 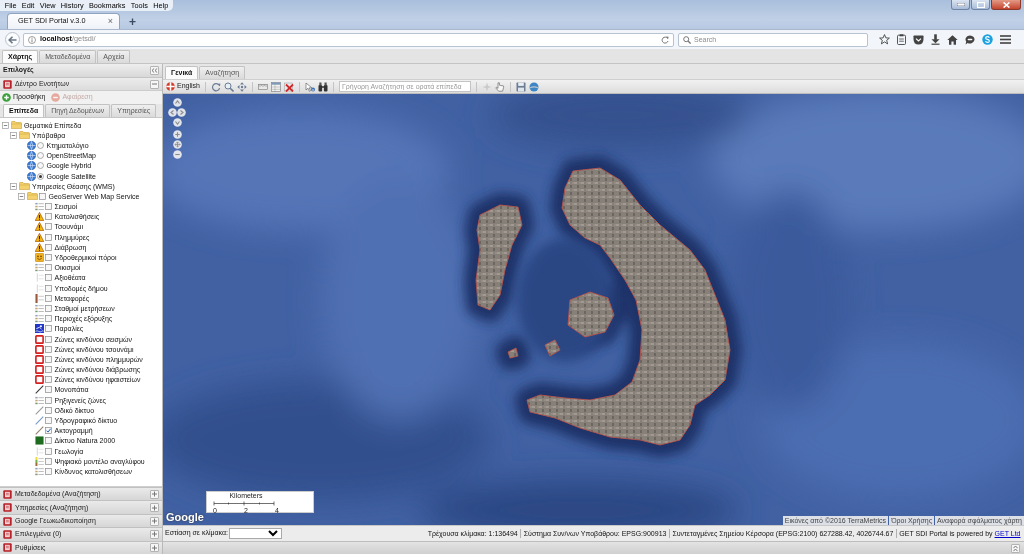 What do you see at coordinates (665, 39) in the screenshot?
I see `reload-icon` at bounding box center [665, 39].